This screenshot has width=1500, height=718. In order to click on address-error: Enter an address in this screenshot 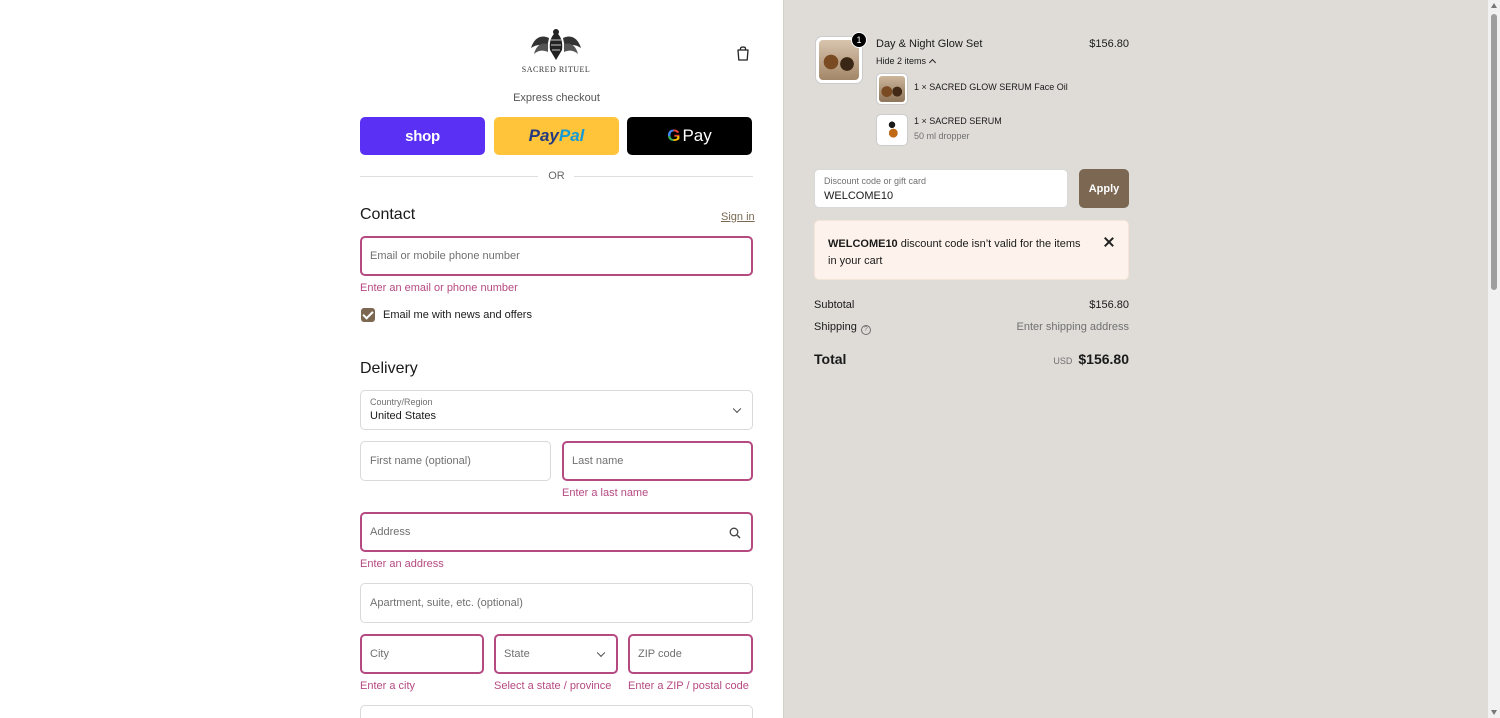, I will do `click(402, 564)`.